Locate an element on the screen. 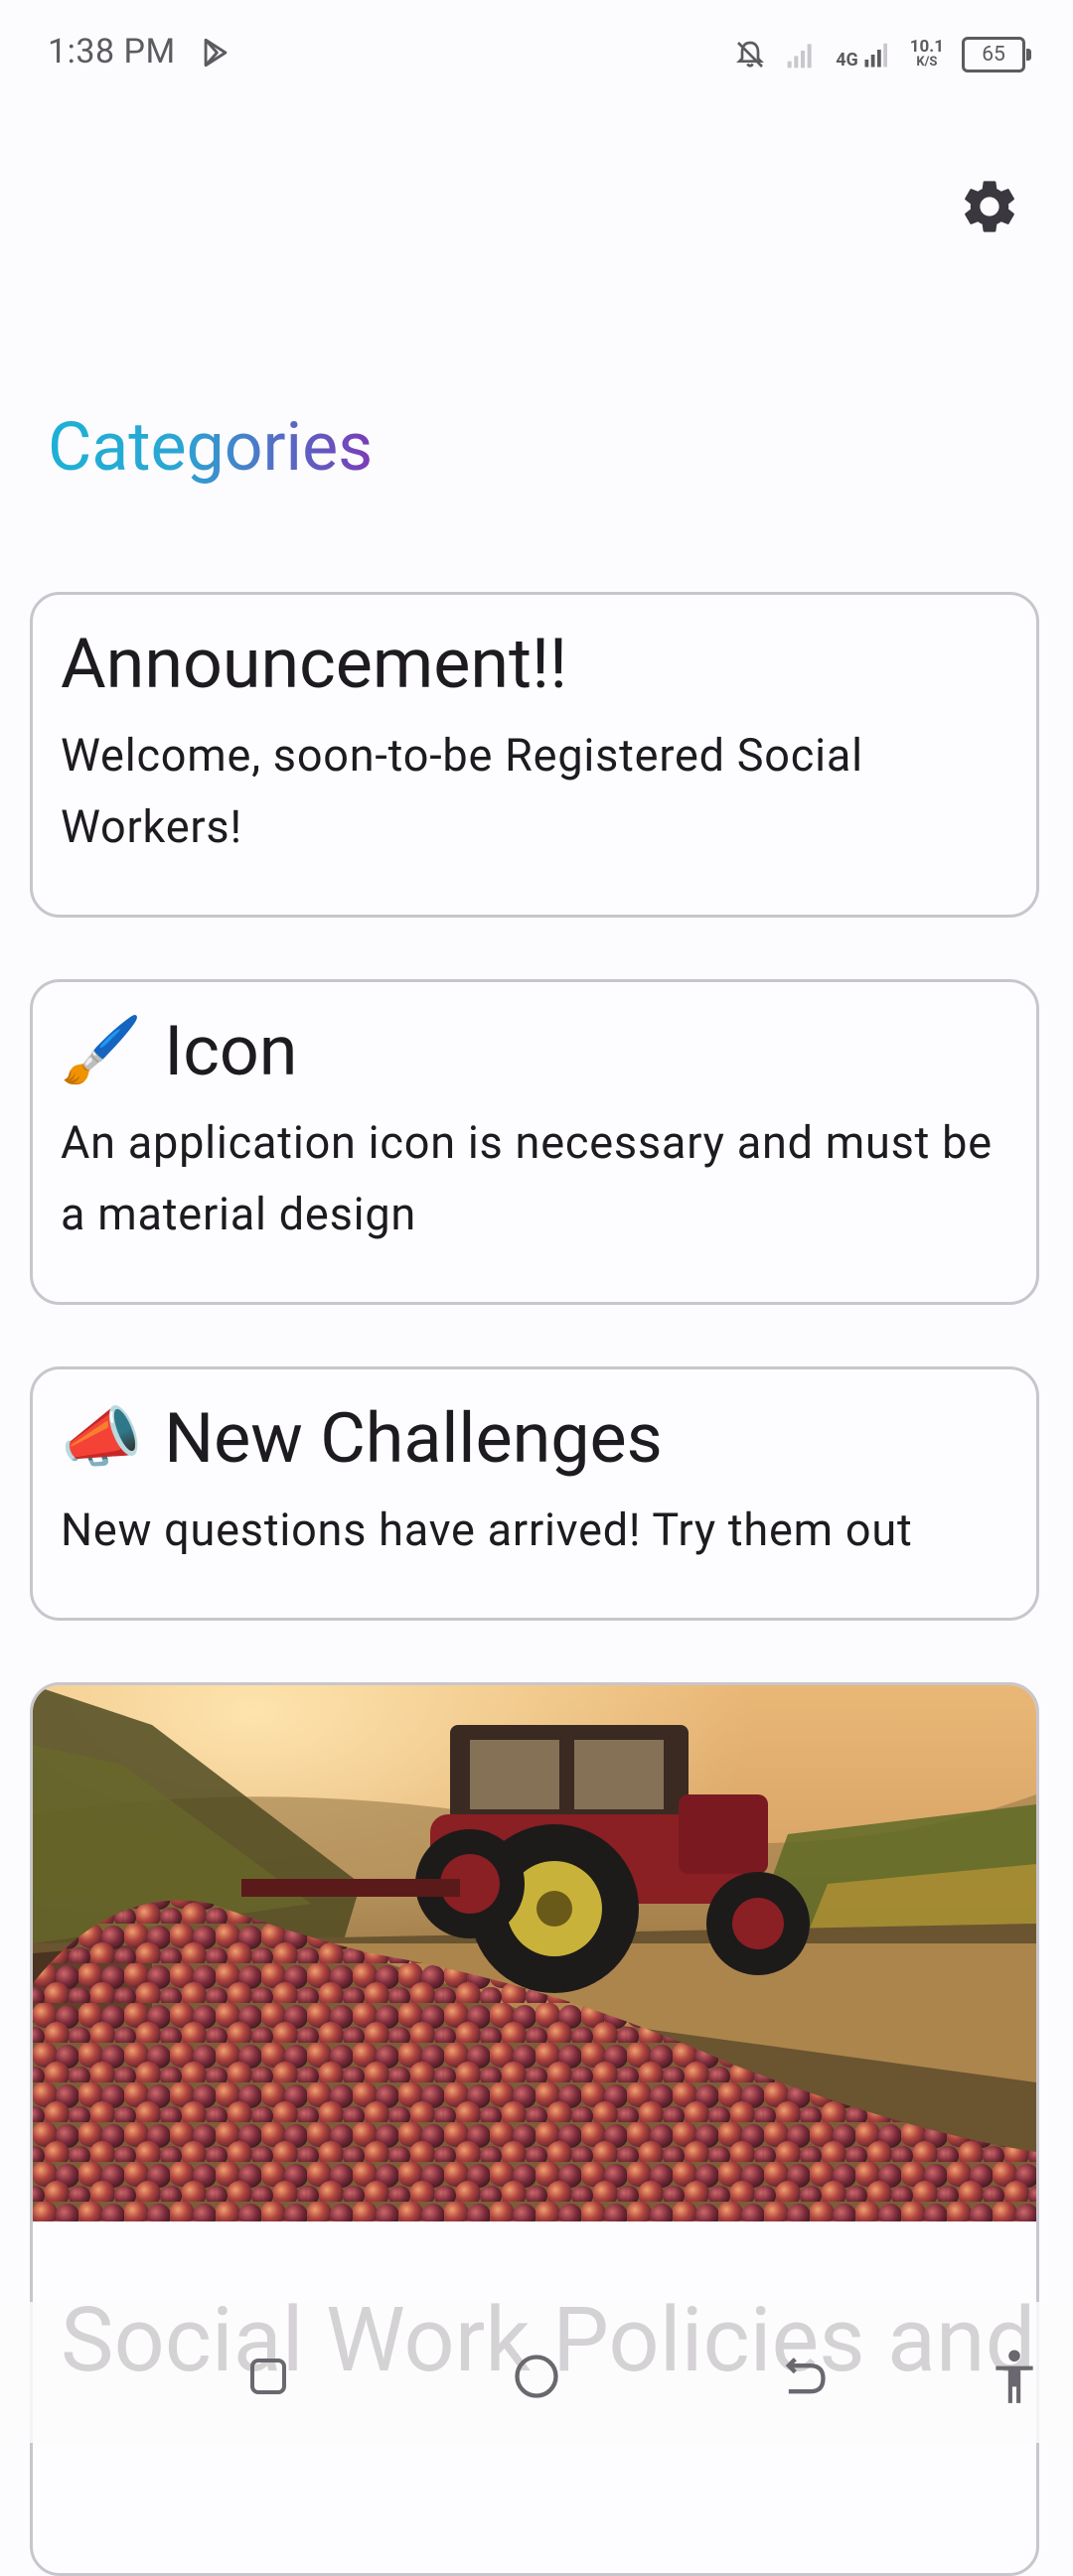 The height and width of the screenshot is (2576, 1073). paintbrush-icon: 🖌️ is located at coordinates (102, 1051).